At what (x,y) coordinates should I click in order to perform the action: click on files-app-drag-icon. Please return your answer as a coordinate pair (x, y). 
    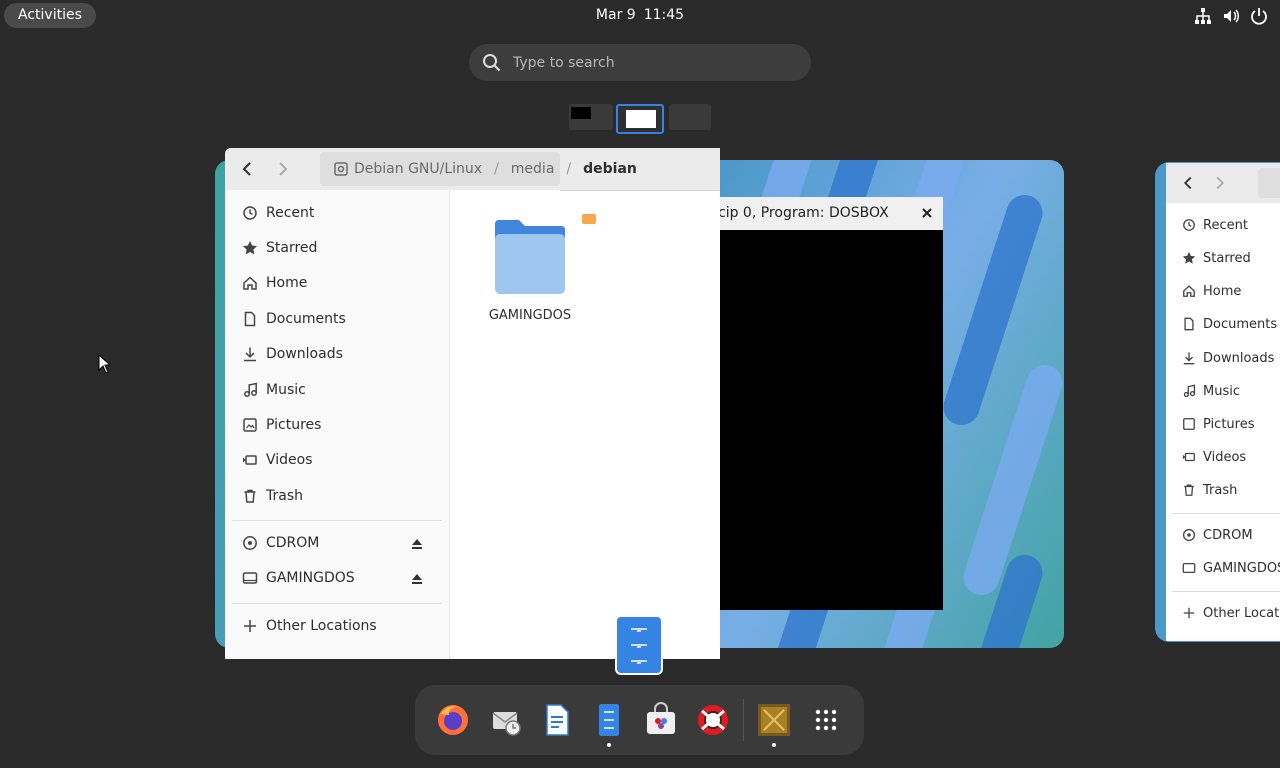
    Looking at the image, I should click on (639, 645).